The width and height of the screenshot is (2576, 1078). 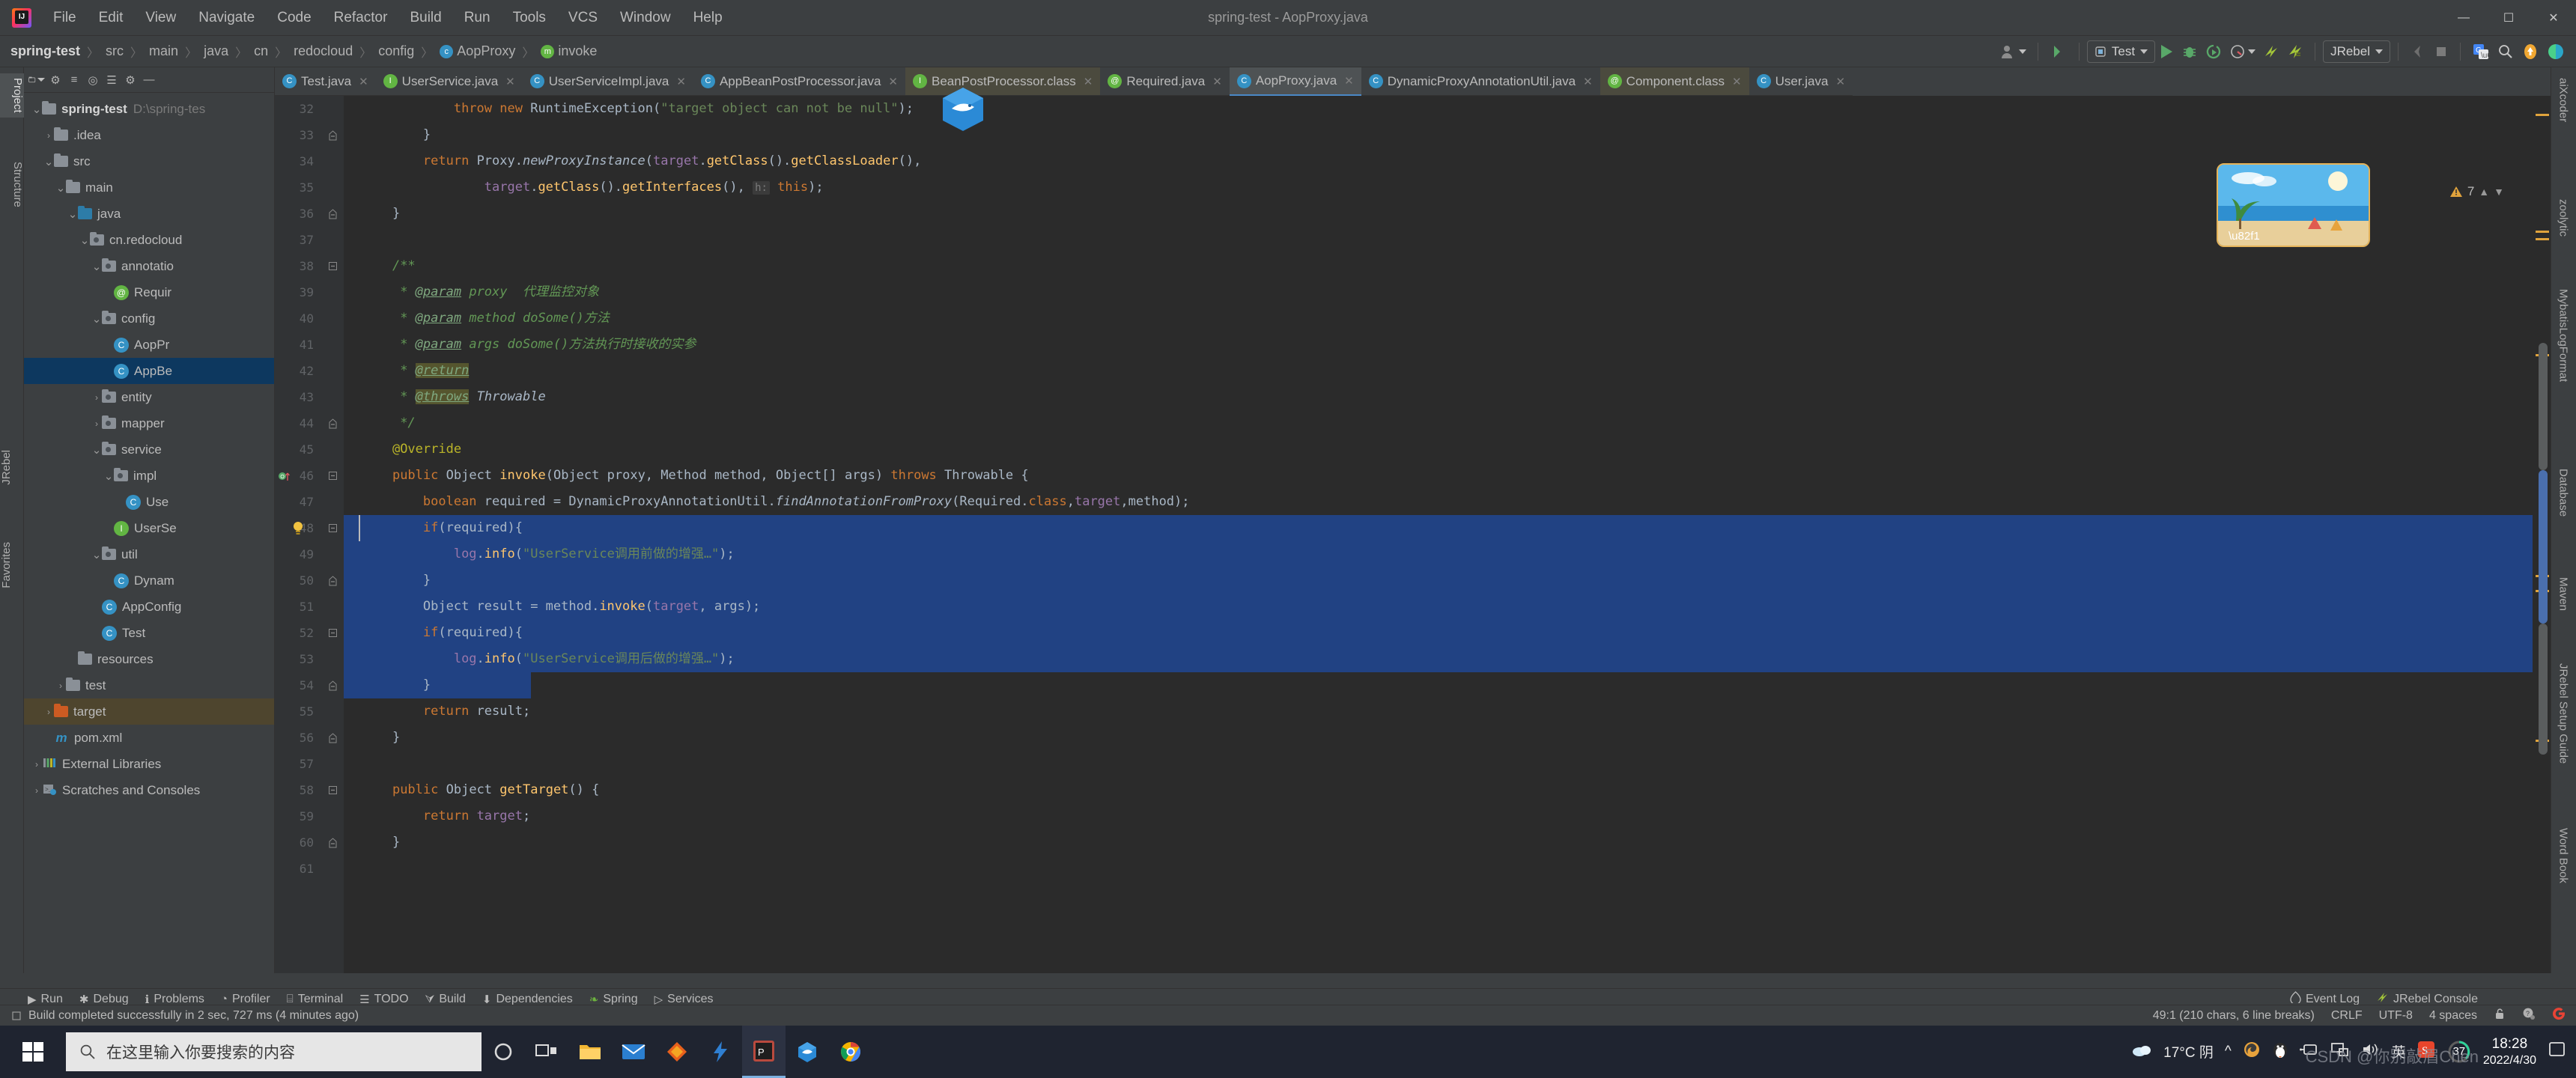 What do you see at coordinates (2441, 51) in the screenshot?
I see `stop-icon` at bounding box center [2441, 51].